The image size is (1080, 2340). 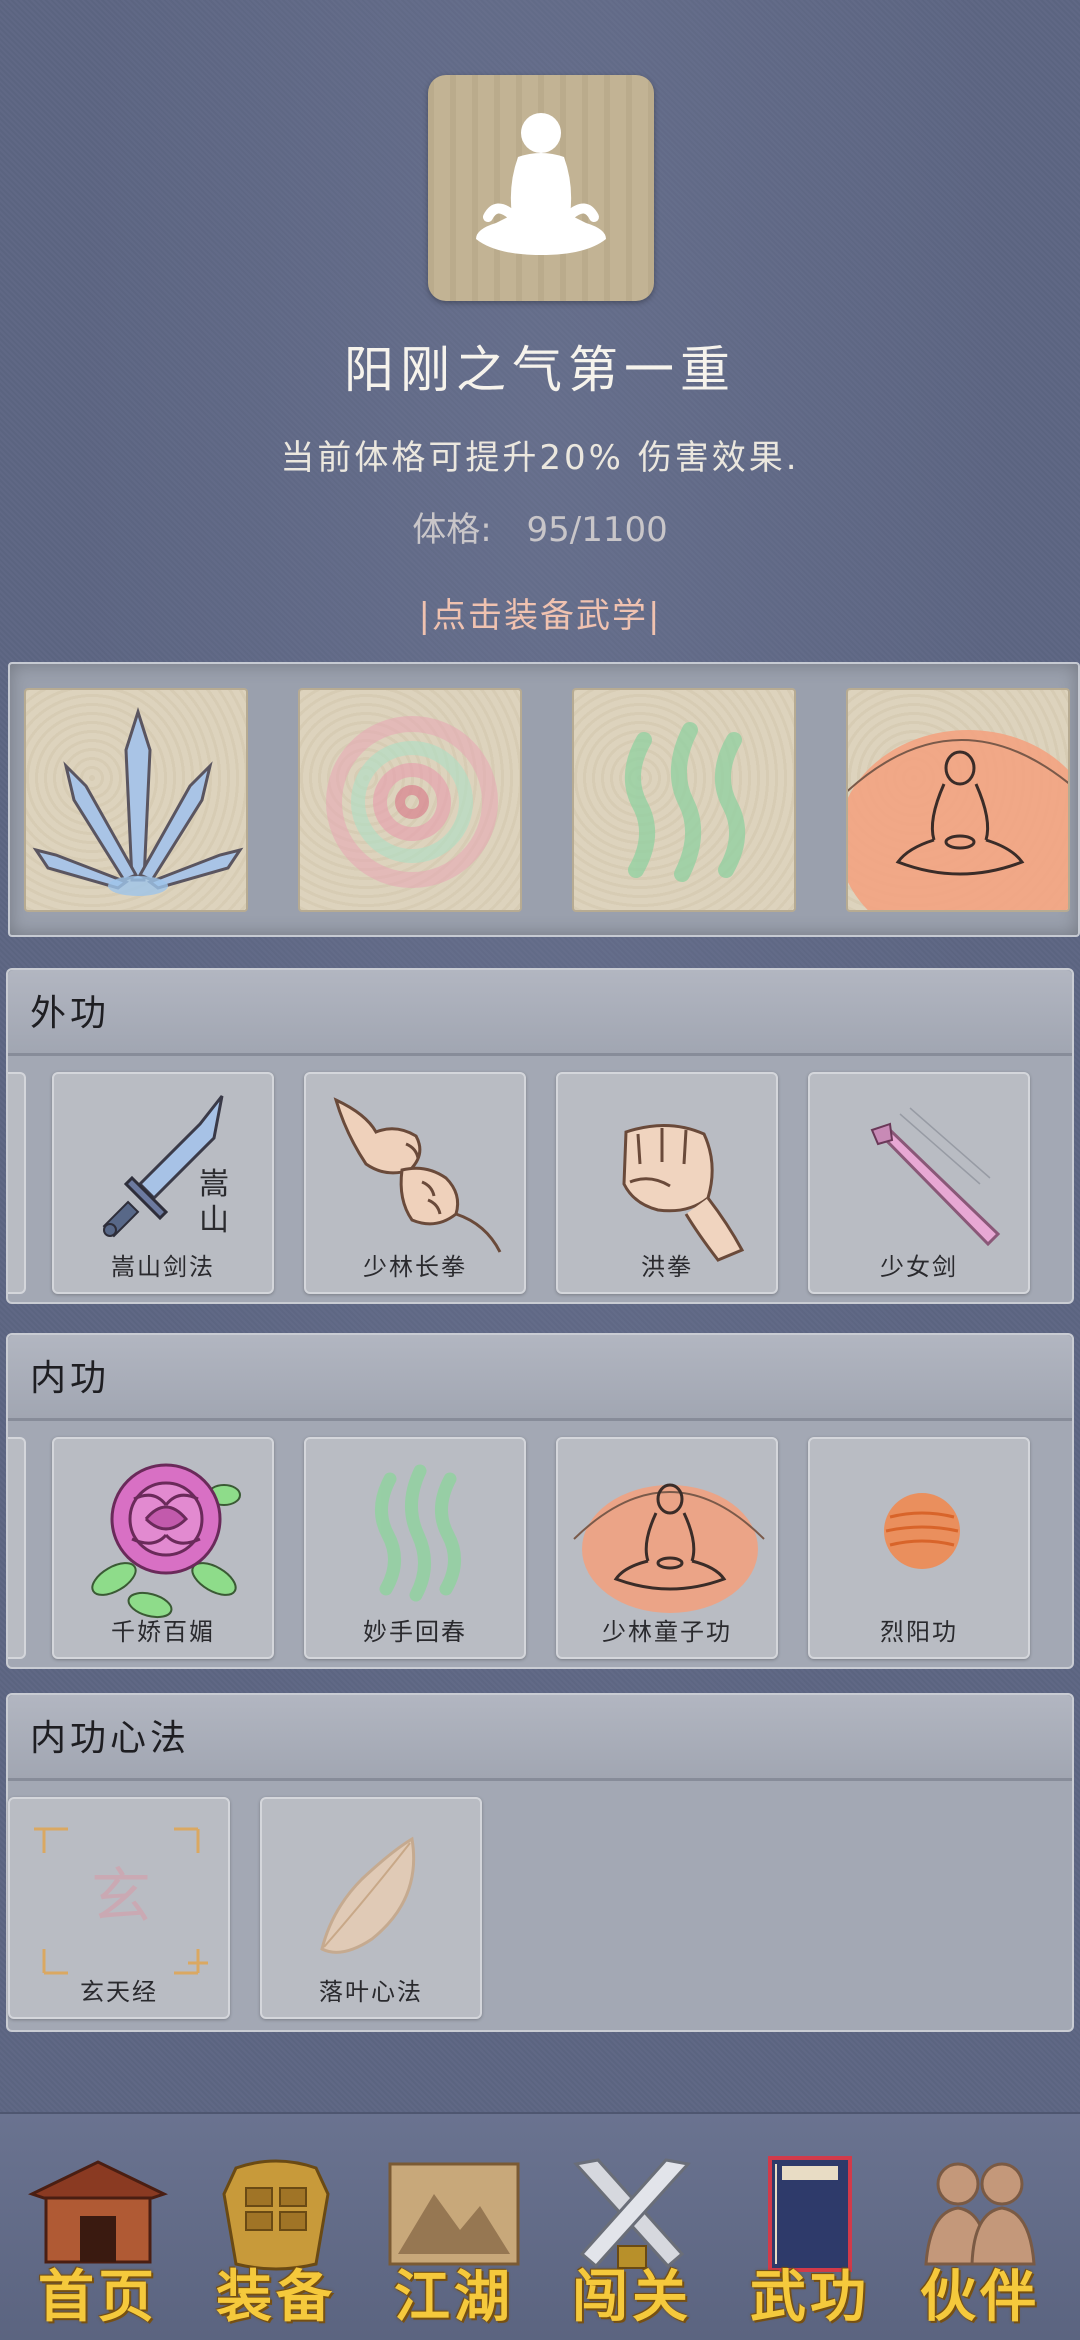 I want to click on section-waigong: 外功 嵩 山 嵩山剑法 少林长拳 洪拳 少女剑, so click(x=540, y=1136).